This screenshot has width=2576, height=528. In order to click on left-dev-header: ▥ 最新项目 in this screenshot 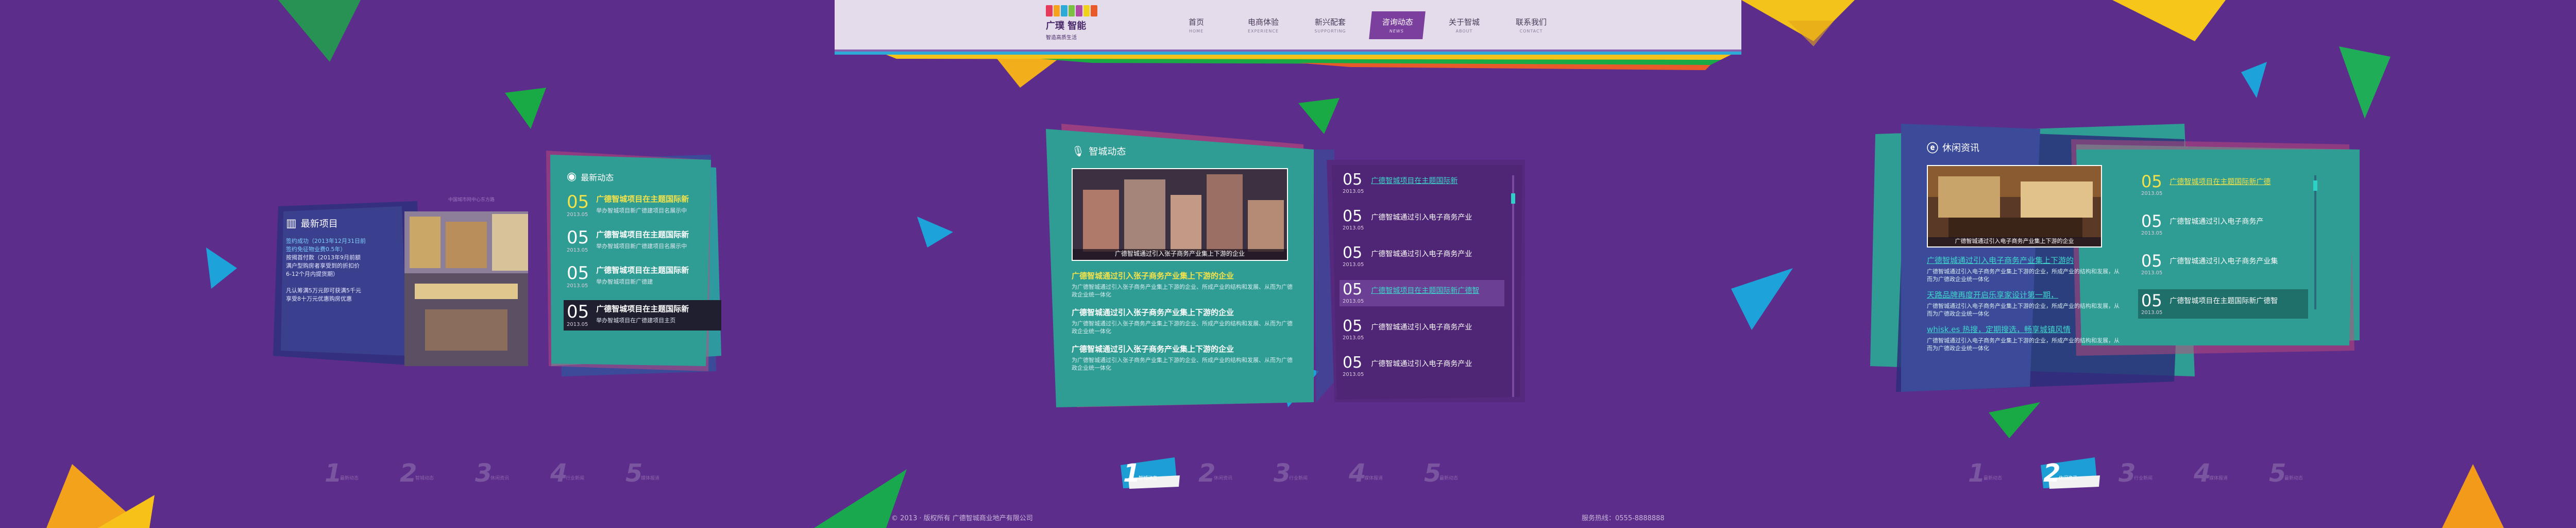, I will do `click(345, 223)`.